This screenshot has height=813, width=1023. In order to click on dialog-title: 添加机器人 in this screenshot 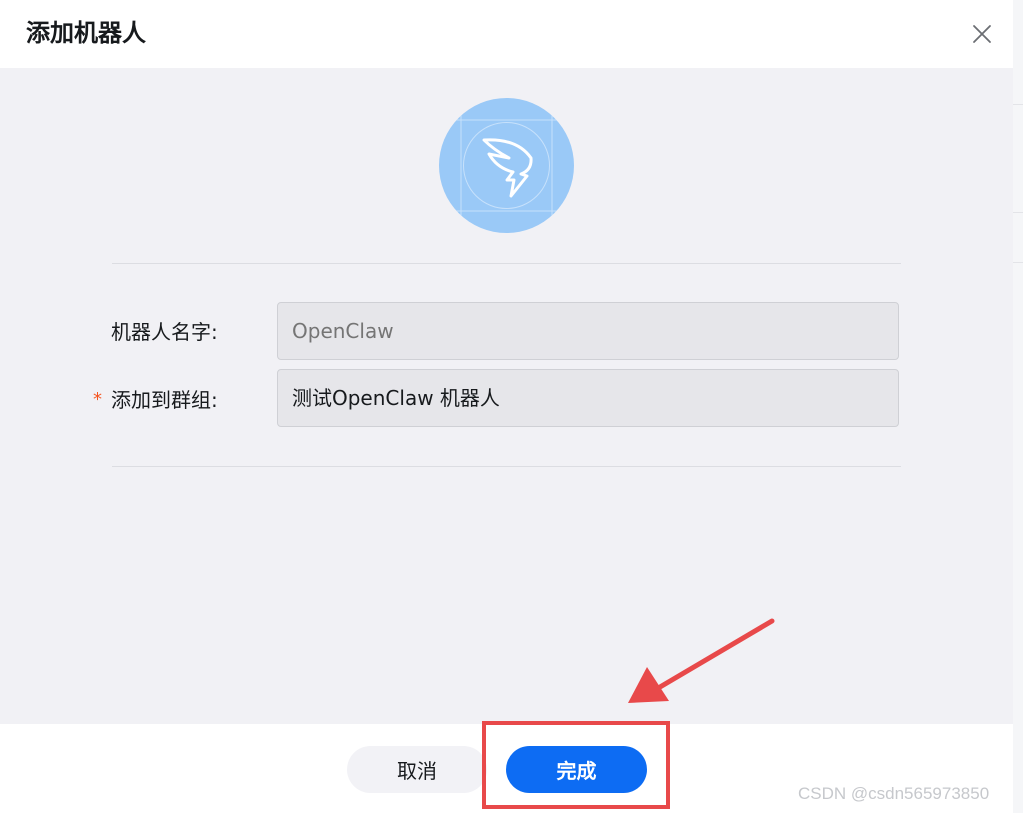, I will do `click(86, 33)`.